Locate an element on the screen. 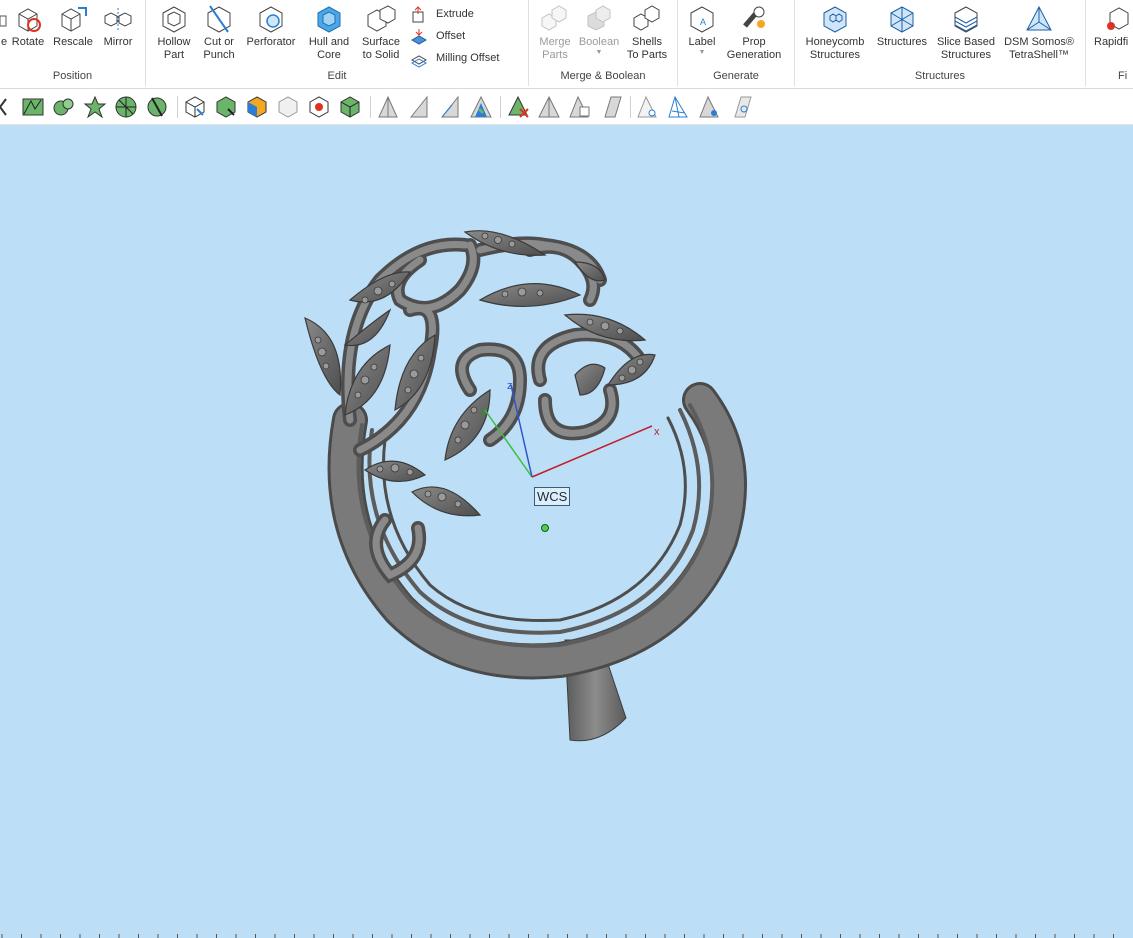 This screenshot has height=938, width=1133. slice-based-icon is located at coordinates (966, 19).